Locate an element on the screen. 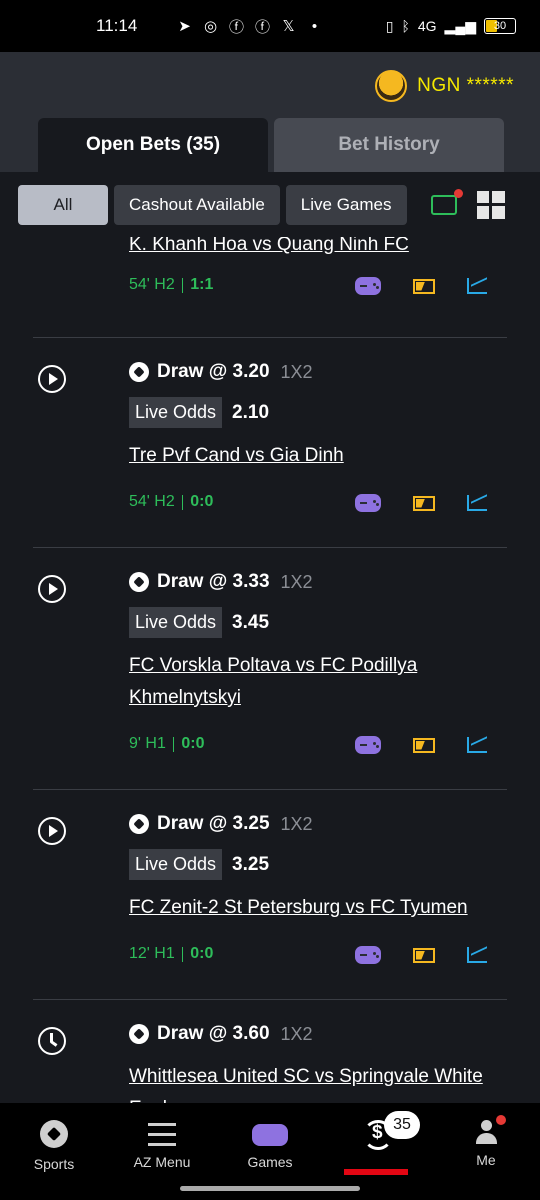 This screenshot has width=540, height=1200. open-bets-count-badge: 35 is located at coordinates (402, 1125).